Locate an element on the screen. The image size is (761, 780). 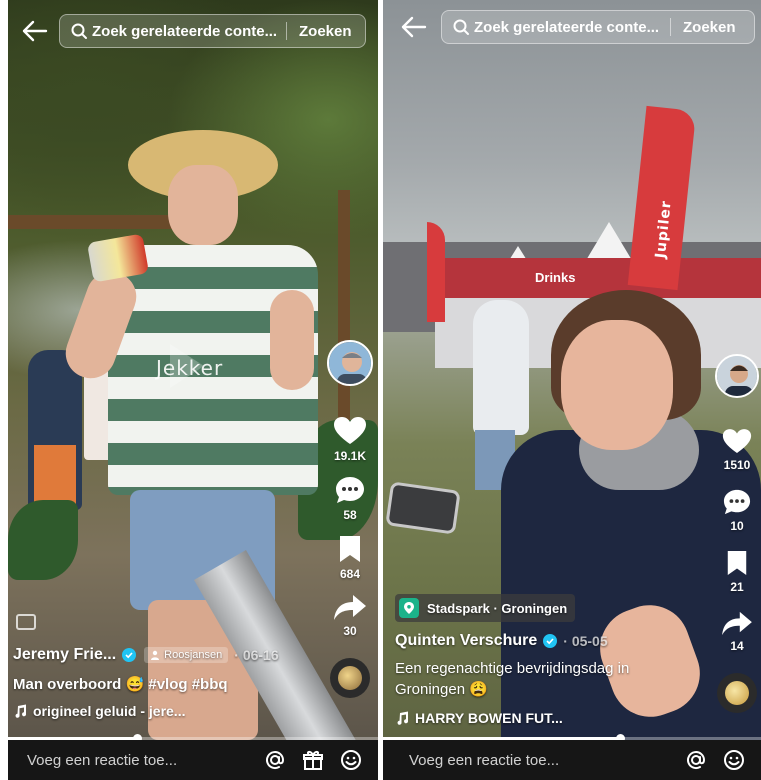
save-count: 684 is located at coordinates (350, 574).